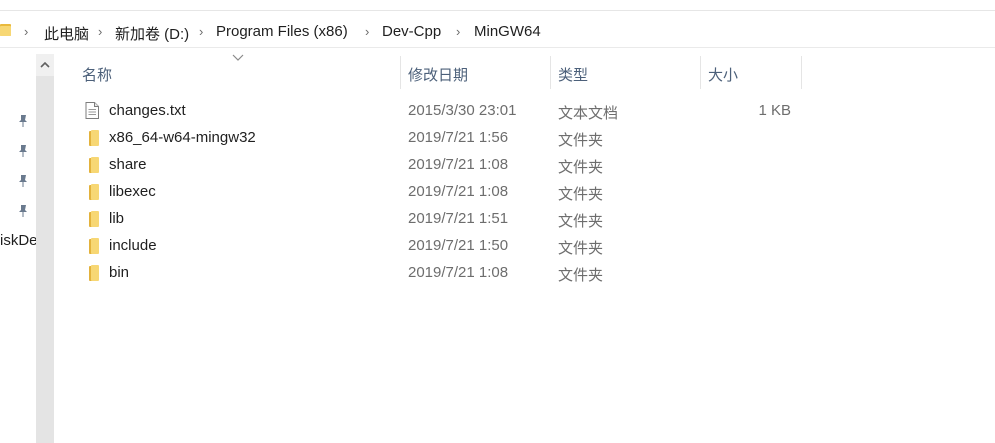  What do you see at coordinates (507, 31) in the screenshot?
I see `breadcrumb-item-mingw64: MinGW64` at bounding box center [507, 31].